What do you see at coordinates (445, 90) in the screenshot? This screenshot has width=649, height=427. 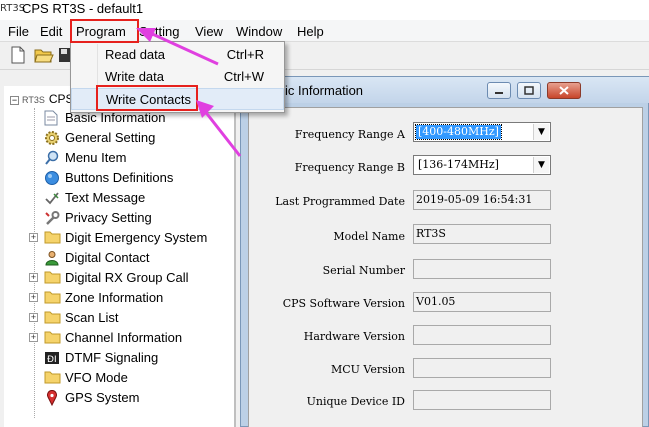 I see `child-window-caption: ic Information` at bounding box center [445, 90].